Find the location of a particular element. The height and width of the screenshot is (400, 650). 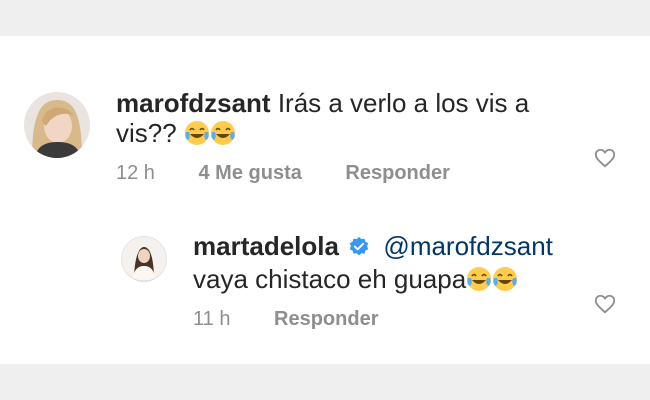

comment-meta-2: 11 h Responder is located at coordinates (304, 319).